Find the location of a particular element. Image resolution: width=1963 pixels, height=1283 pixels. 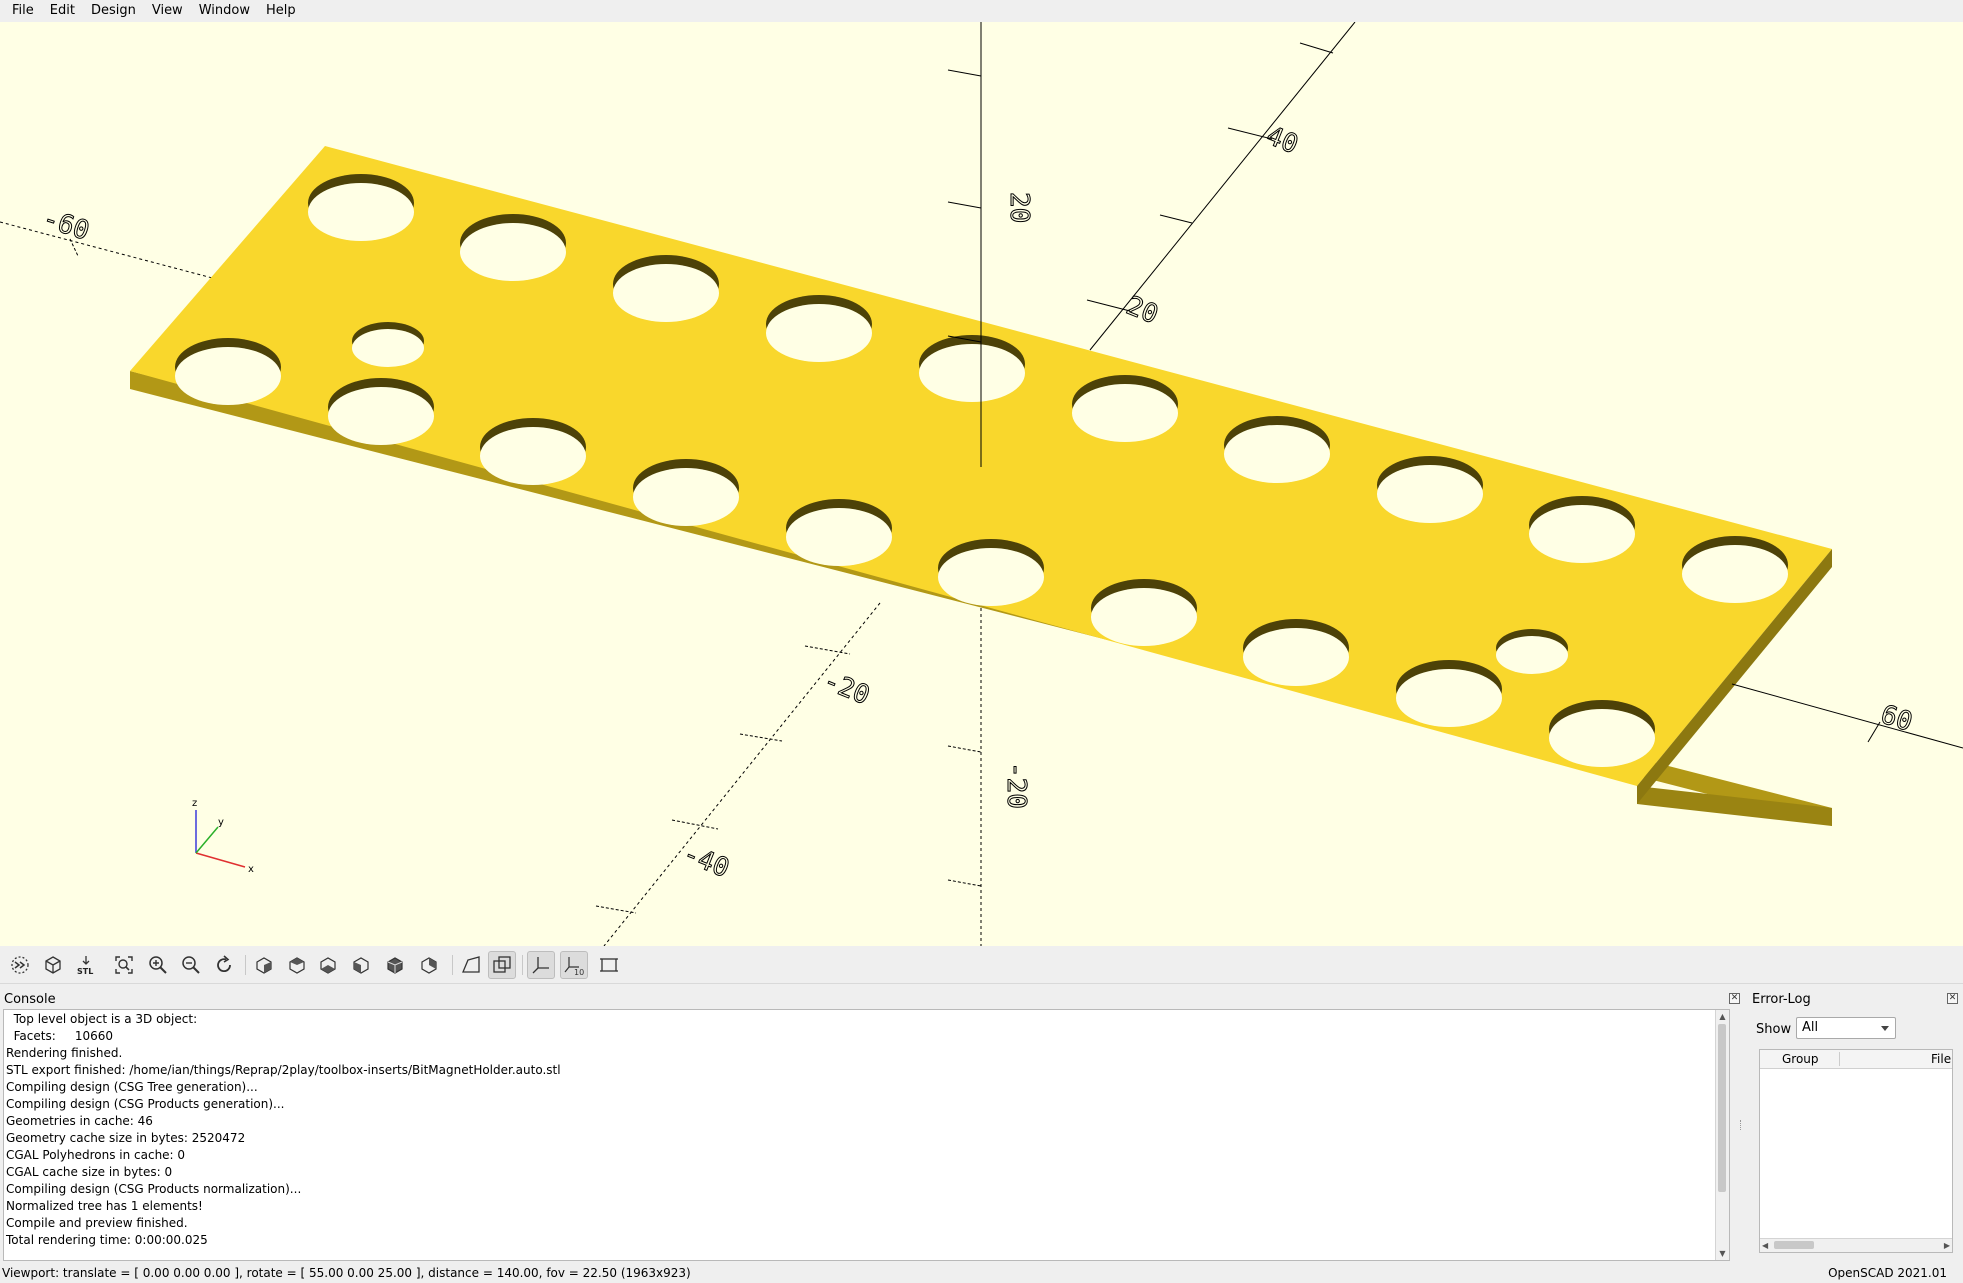

preview-button is located at coordinates (20, 965).